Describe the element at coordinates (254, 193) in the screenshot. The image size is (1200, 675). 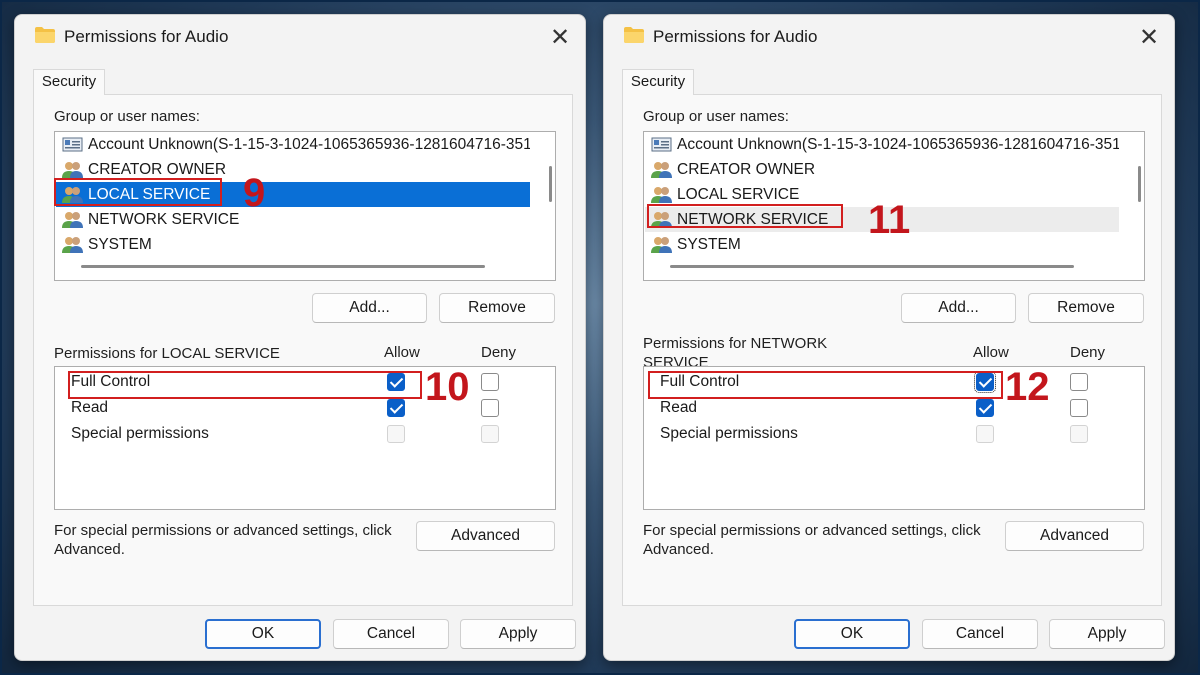
I see `step-number-9: 9` at that location.